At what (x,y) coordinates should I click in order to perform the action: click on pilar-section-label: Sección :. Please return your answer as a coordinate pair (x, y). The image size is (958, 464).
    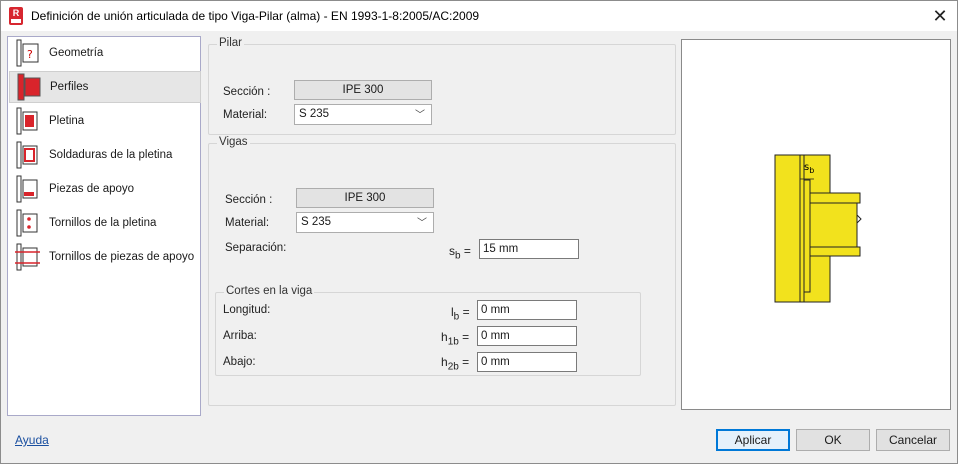
    Looking at the image, I should click on (247, 92).